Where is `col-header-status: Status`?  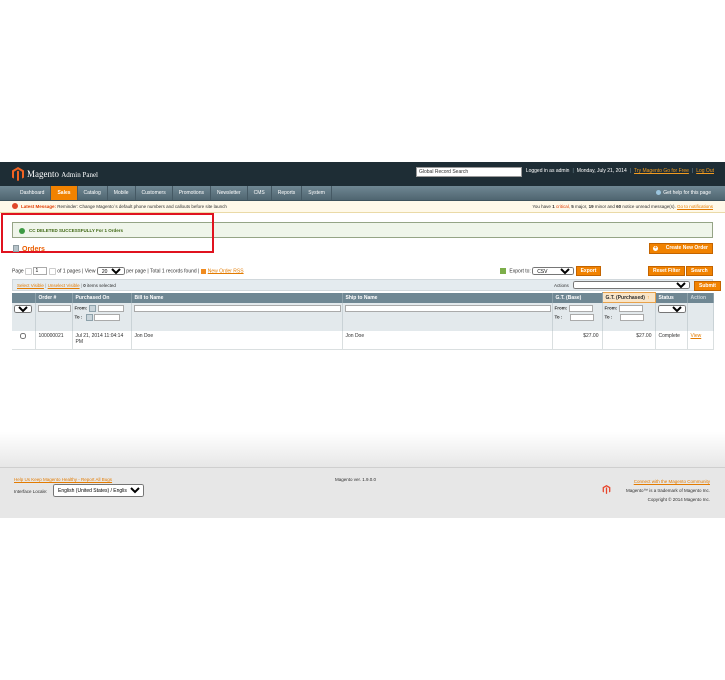 col-header-status: Status is located at coordinates (671, 297).